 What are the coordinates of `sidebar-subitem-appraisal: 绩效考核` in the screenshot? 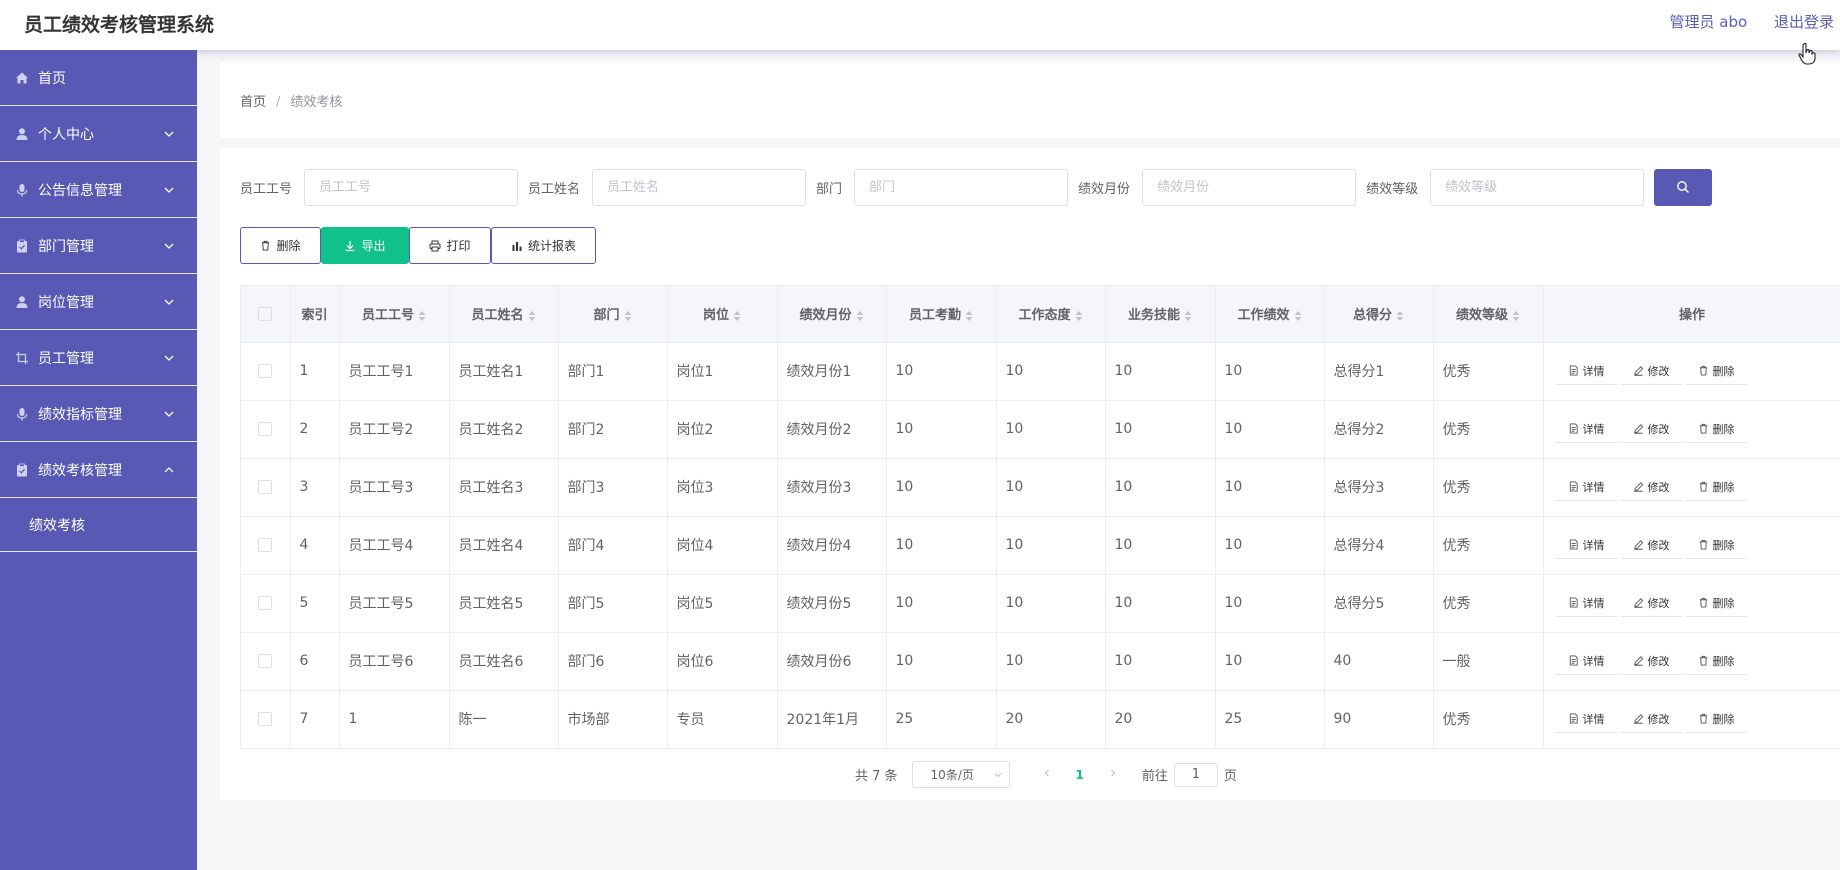 It's located at (98, 525).